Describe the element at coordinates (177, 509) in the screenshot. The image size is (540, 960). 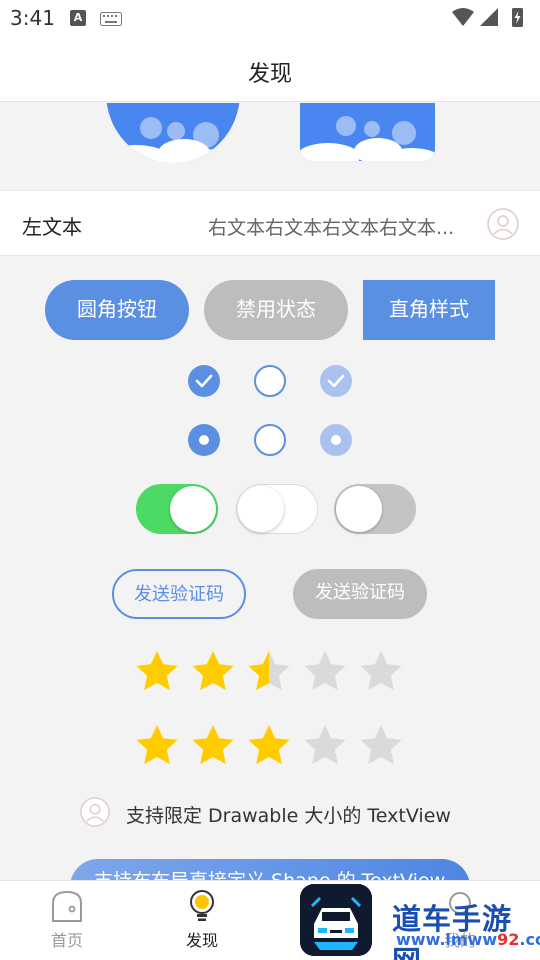
I see `switch-on` at that location.